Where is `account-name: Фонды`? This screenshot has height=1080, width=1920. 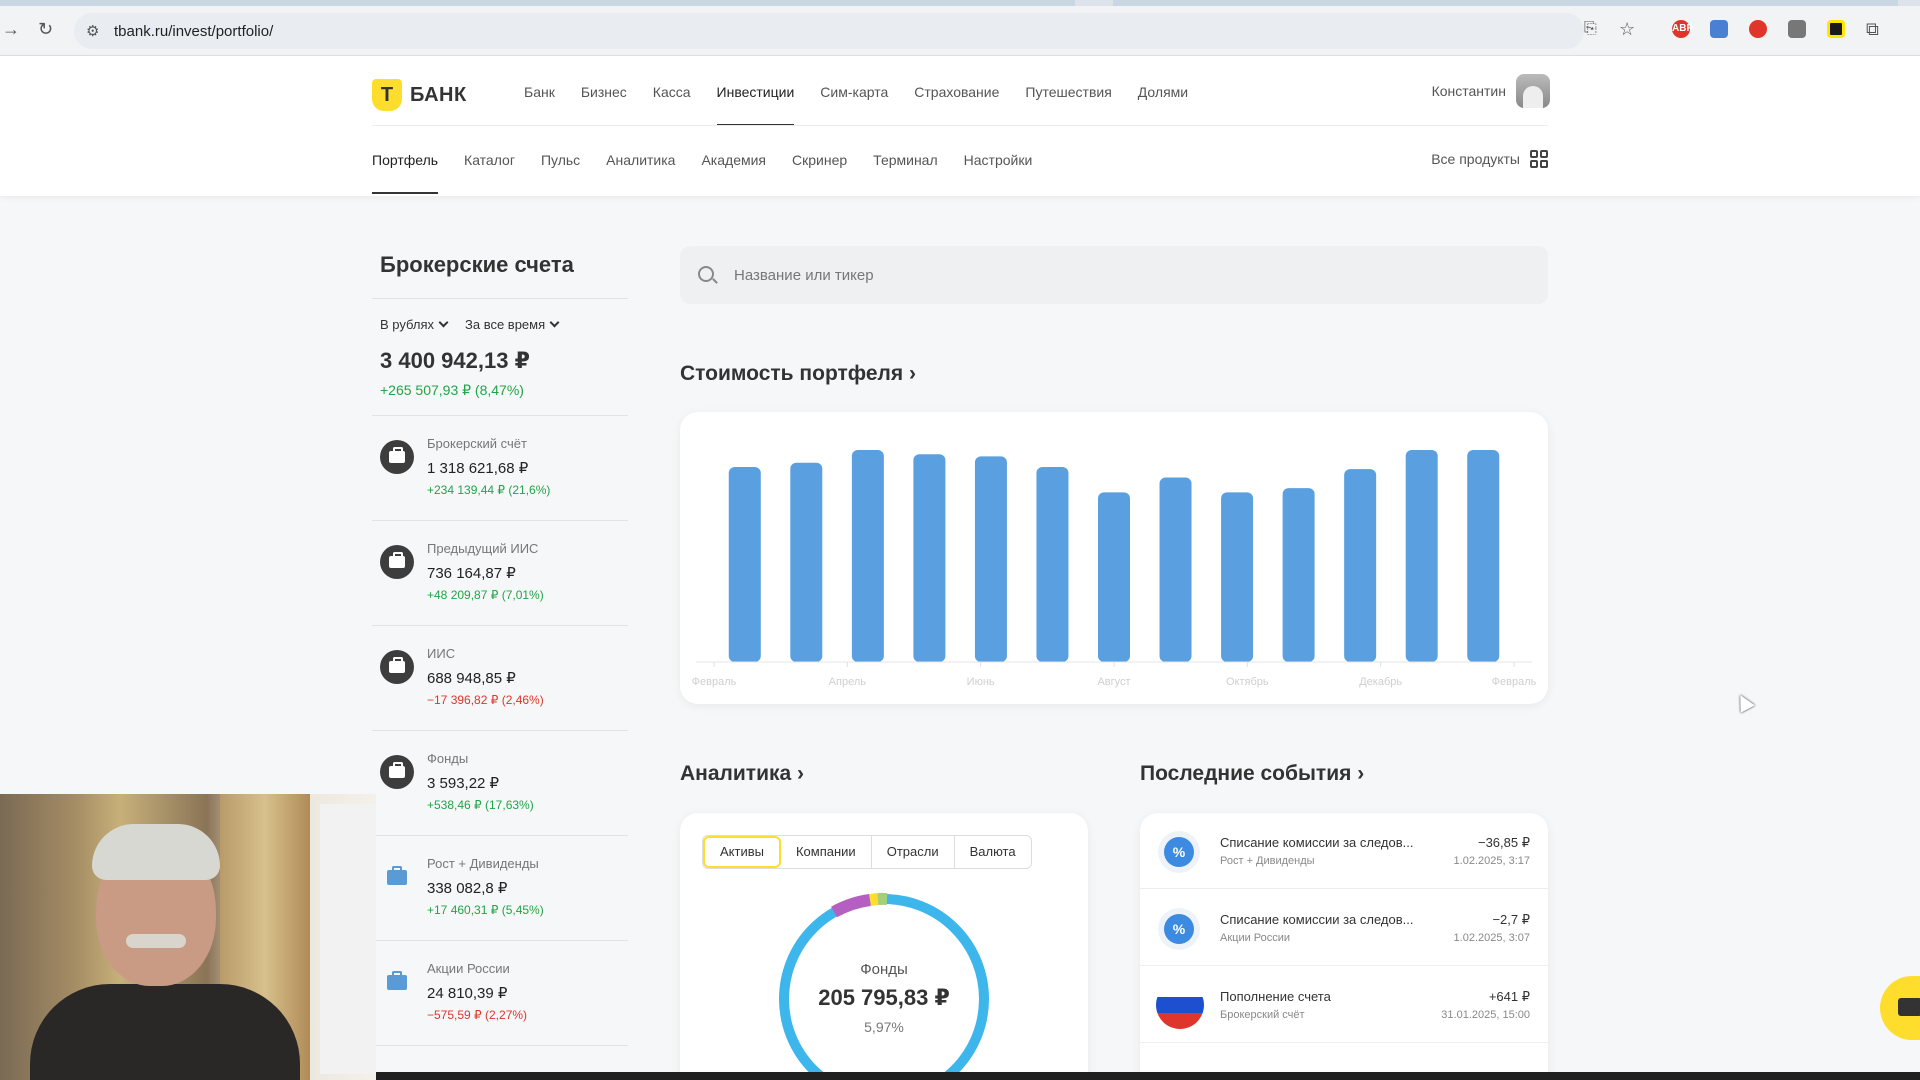 account-name: Фонды is located at coordinates (448, 758).